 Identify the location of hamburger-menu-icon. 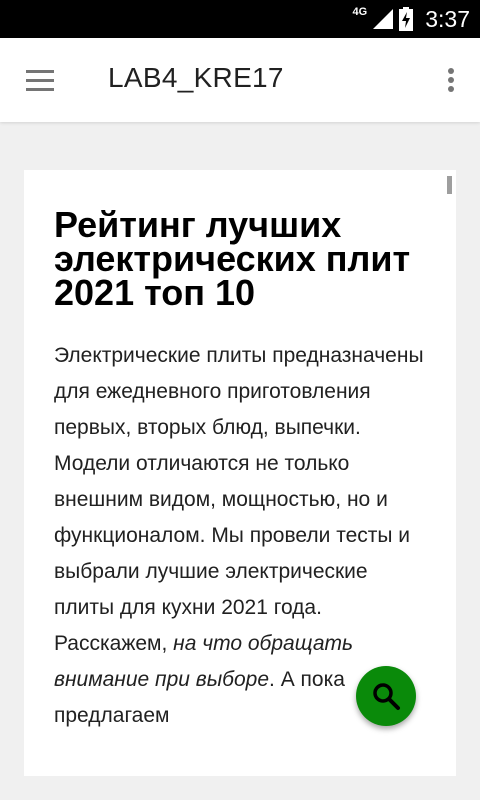
(42, 80).